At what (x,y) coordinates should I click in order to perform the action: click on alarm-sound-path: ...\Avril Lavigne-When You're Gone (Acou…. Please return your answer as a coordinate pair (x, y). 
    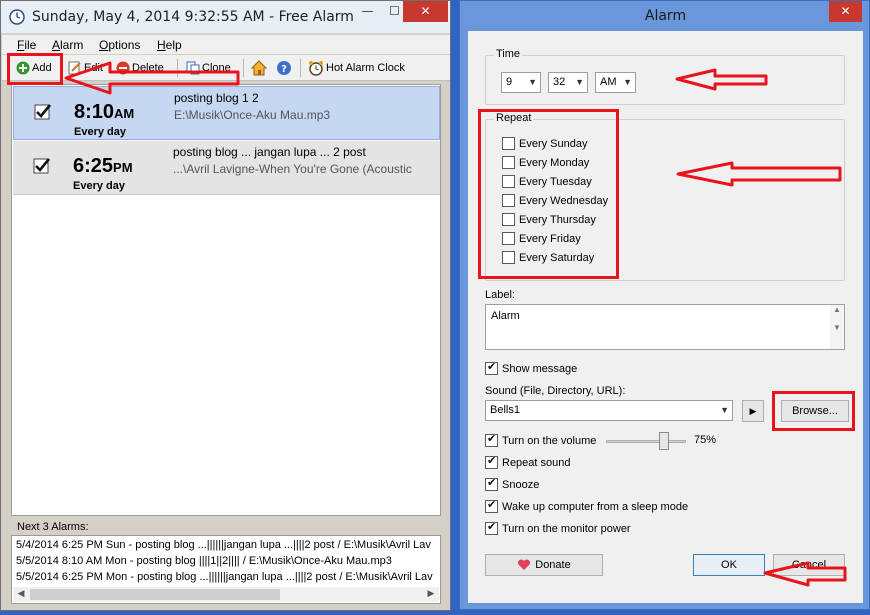
    Looking at the image, I should click on (292, 169).